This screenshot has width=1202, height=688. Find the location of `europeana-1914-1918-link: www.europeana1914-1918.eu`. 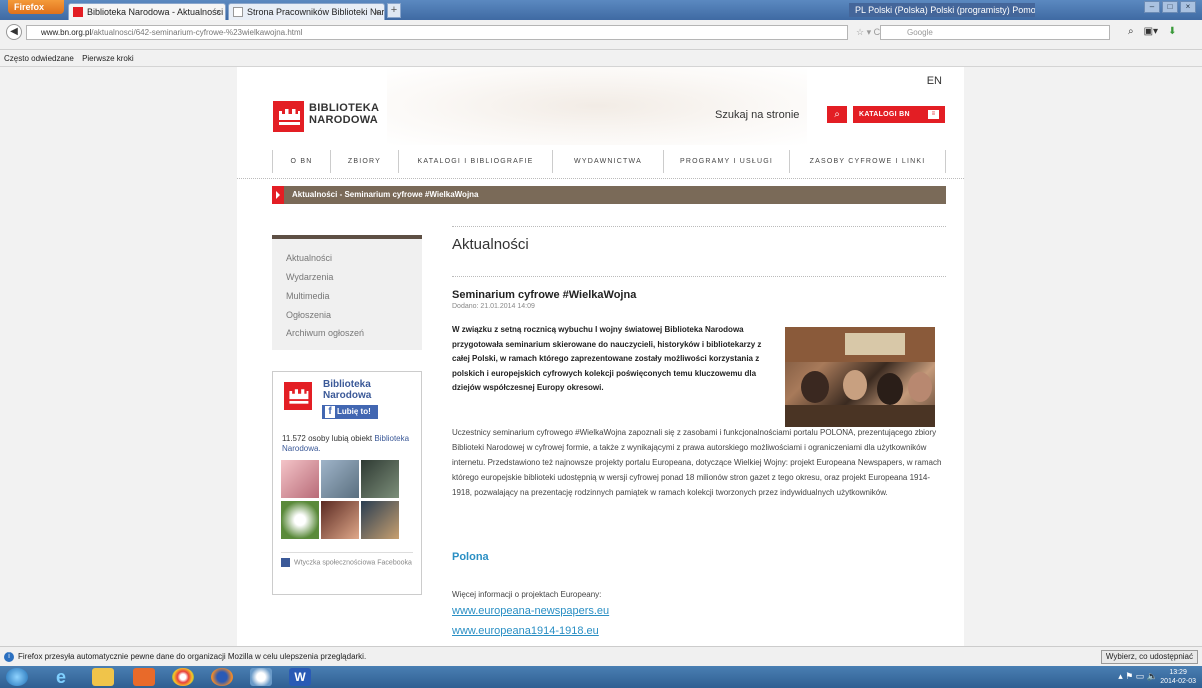

europeana-1914-1918-link: www.europeana1914-1918.eu is located at coordinates (525, 631).